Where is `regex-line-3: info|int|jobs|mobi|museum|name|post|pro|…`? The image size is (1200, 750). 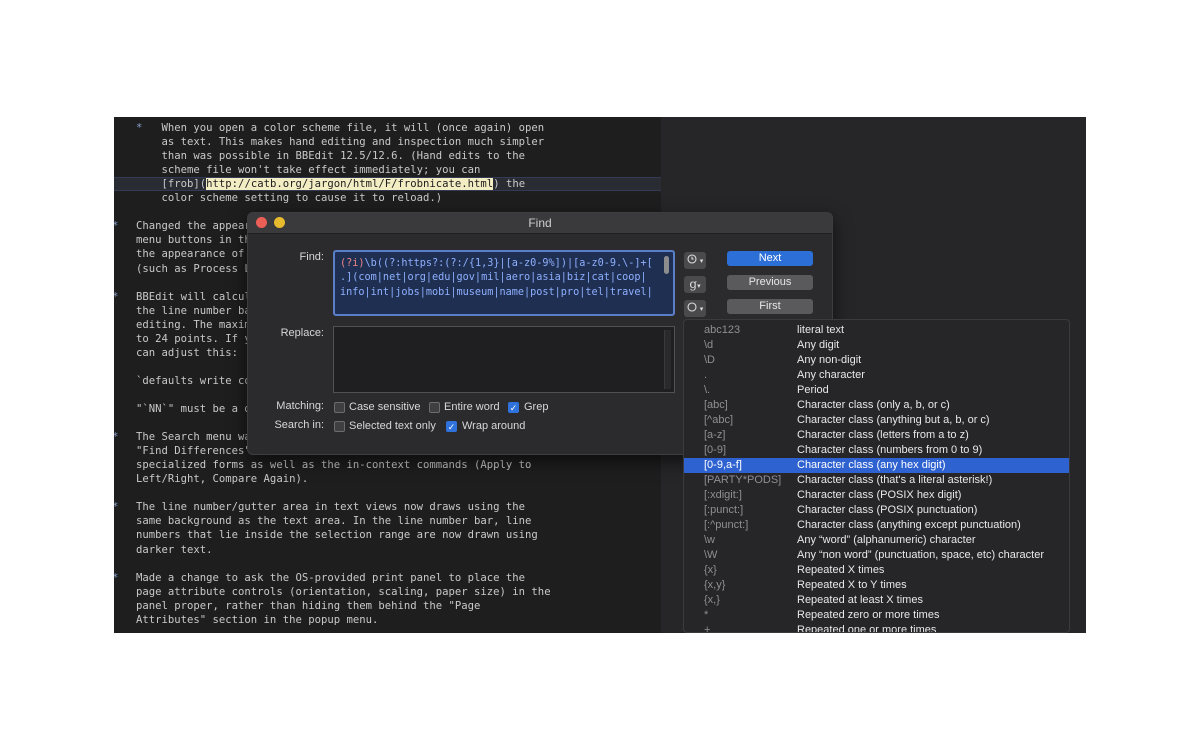 regex-line-3: info|int|jobs|mobi|museum|name|post|pro|… is located at coordinates (496, 292).